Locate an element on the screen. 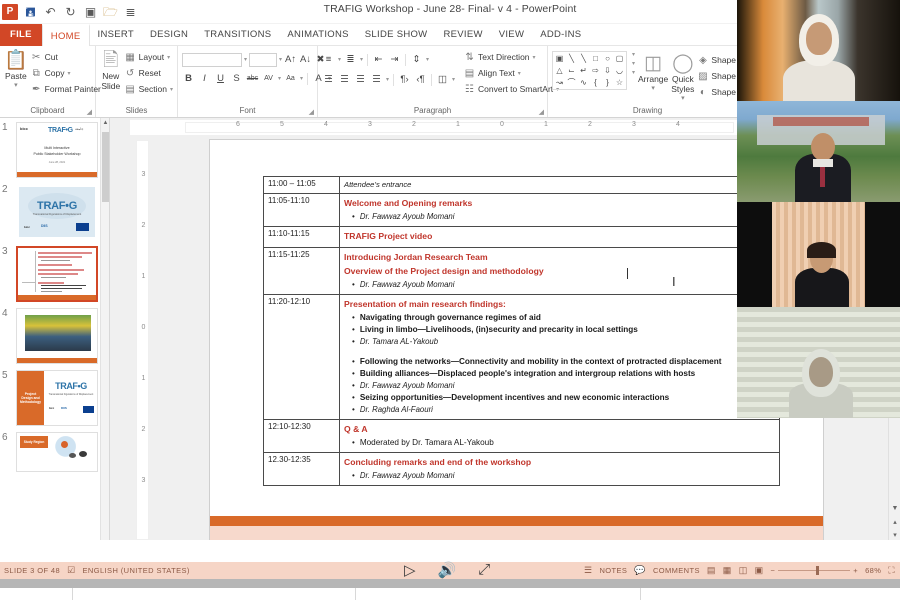 This screenshot has width=900, height=600. ltr-button: ¶› is located at coordinates (404, 80).